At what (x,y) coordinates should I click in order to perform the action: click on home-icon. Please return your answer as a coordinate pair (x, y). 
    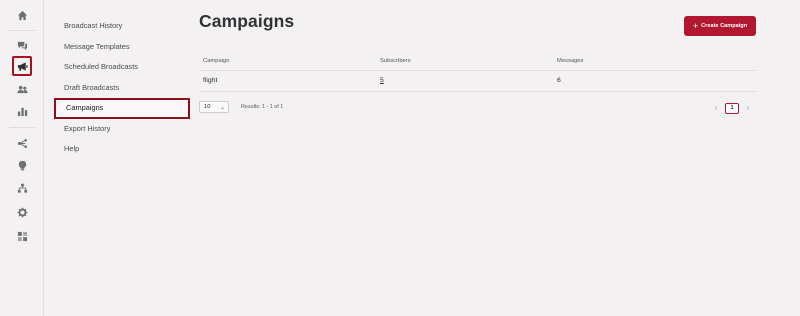
    Looking at the image, I should click on (22, 15).